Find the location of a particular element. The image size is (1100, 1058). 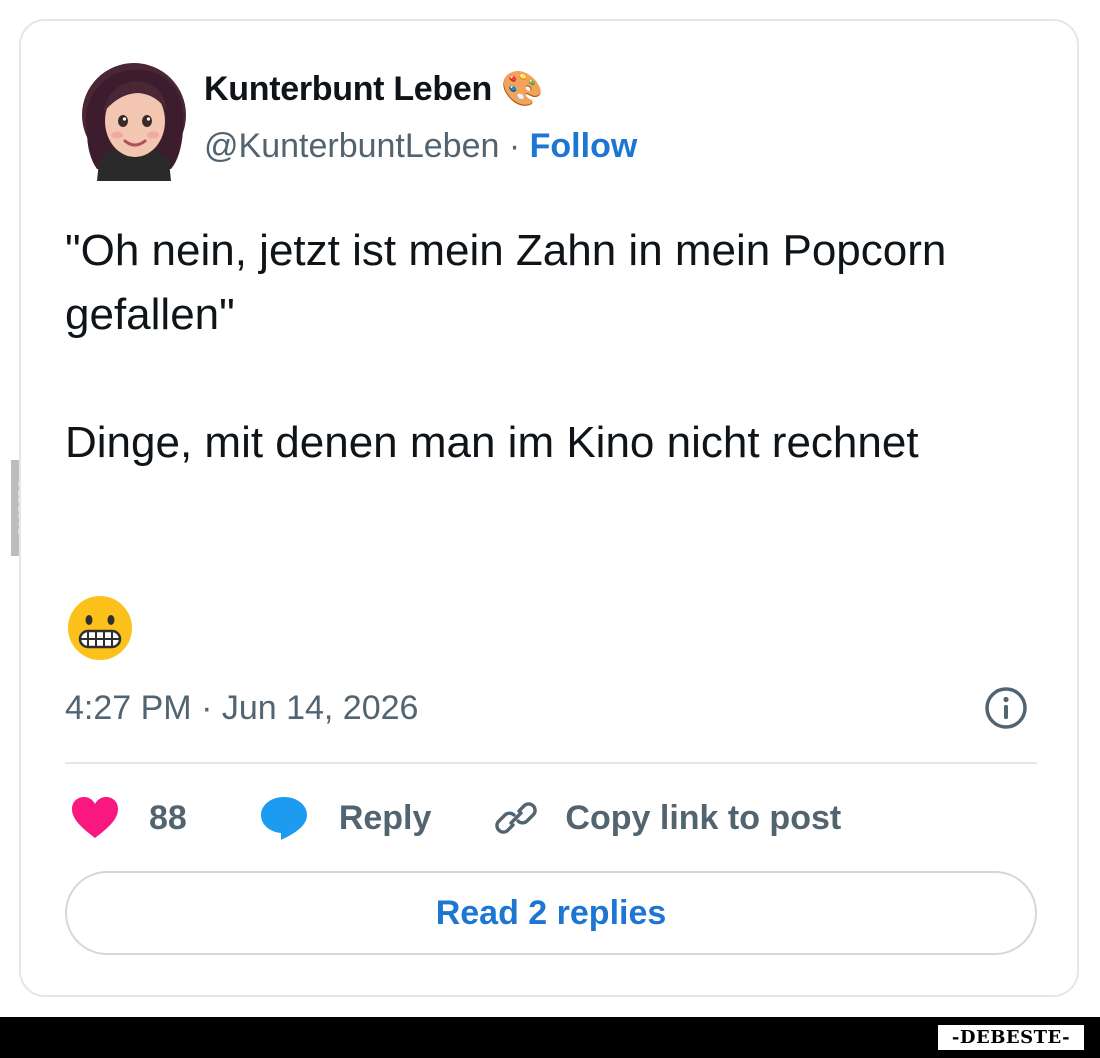

speech-bubble-icon is located at coordinates (283, 818).